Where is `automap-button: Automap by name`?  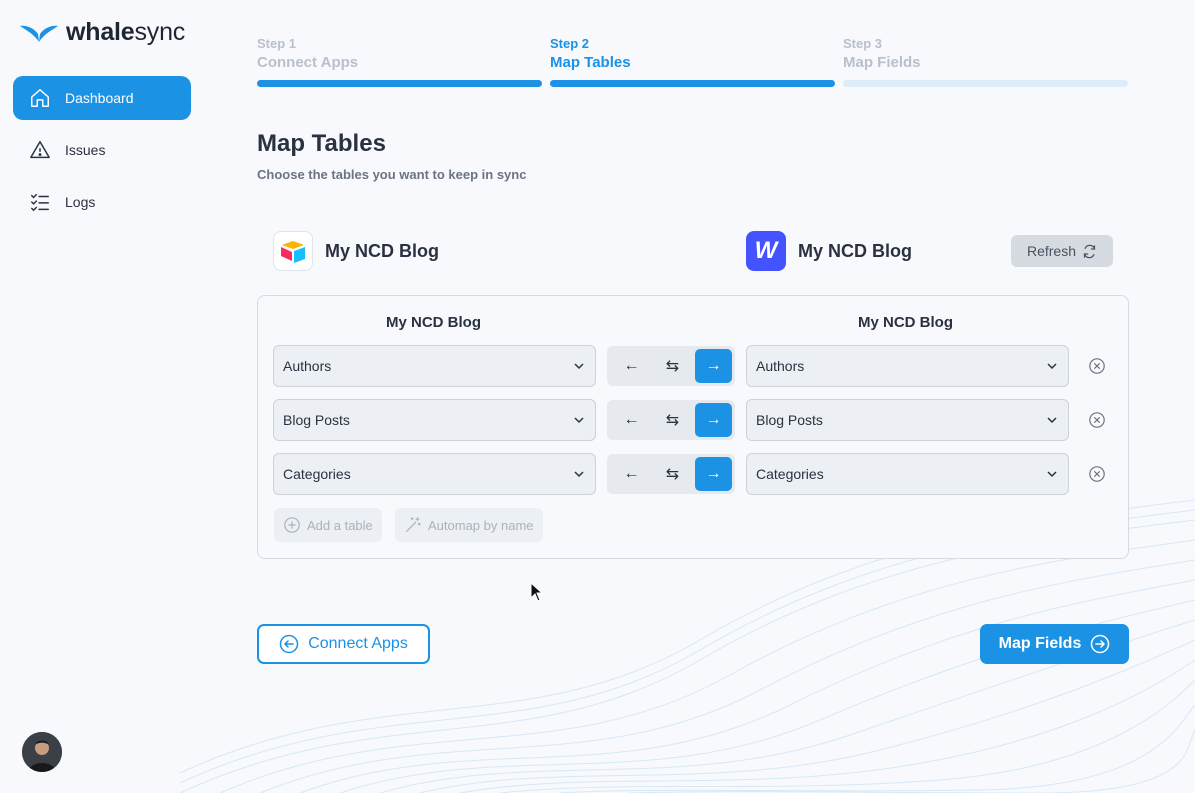
automap-button: Automap by name is located at coordinates (469, 525).